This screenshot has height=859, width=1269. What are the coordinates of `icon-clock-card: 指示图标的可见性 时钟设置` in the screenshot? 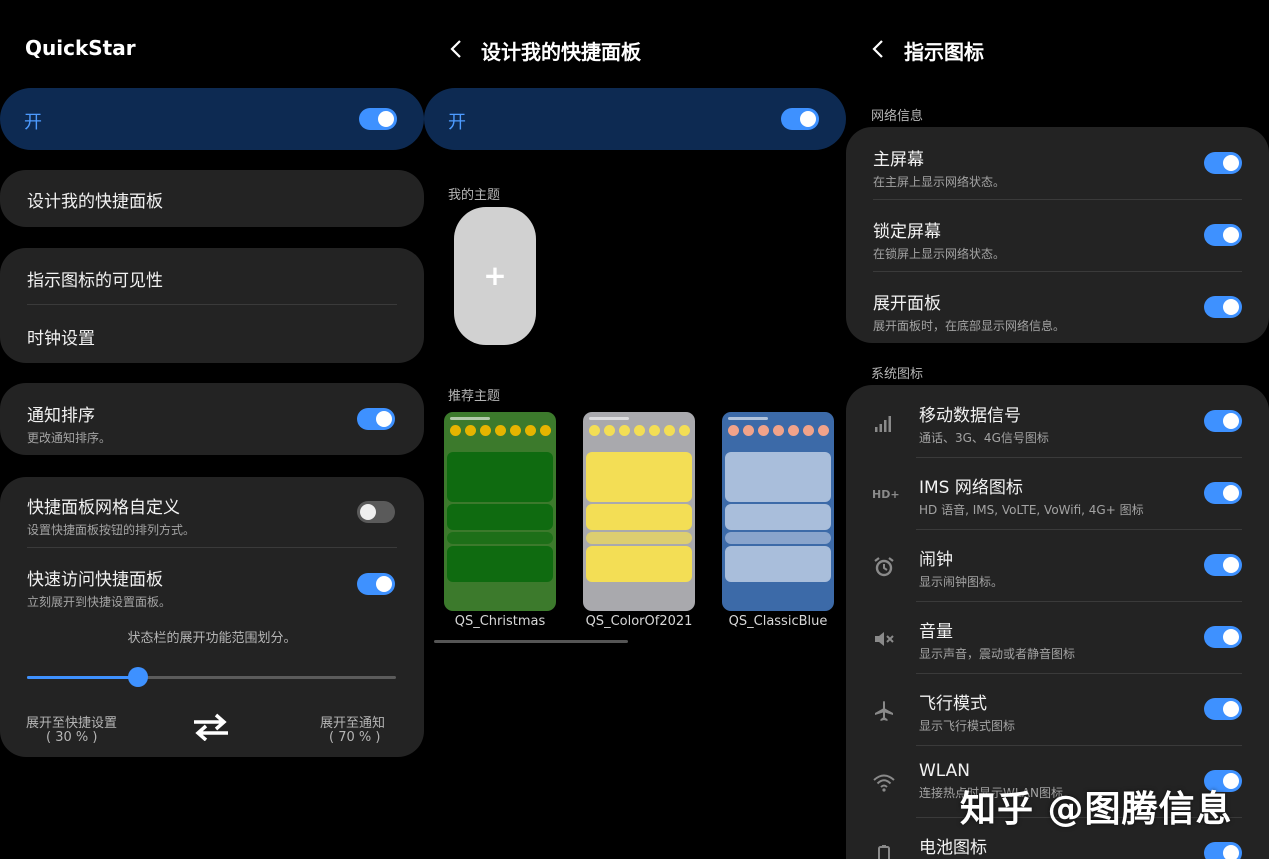 It's located at (212, 305).